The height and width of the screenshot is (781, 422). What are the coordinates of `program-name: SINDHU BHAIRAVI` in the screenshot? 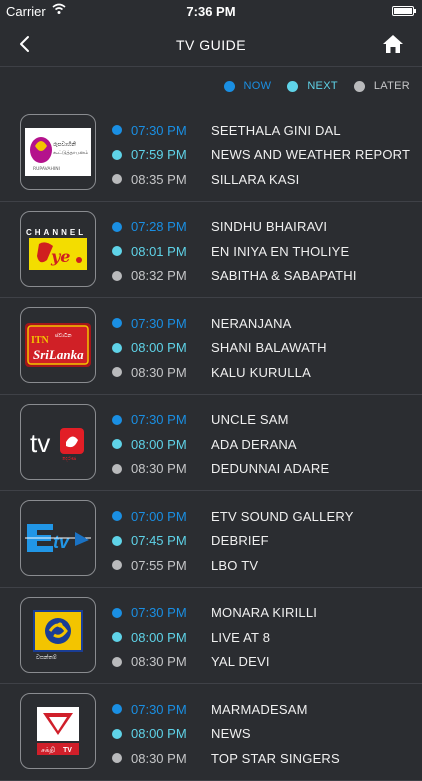 It's located at (269, 226).